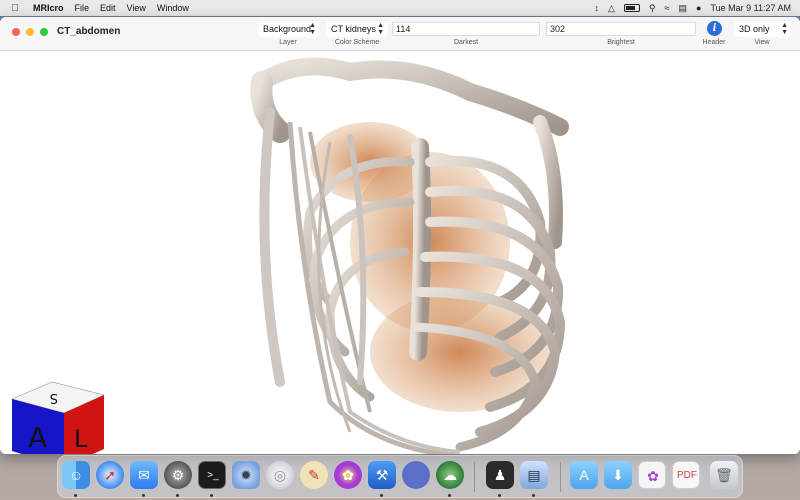 The height and width of the screenshot is (500, 800). I want to click on silhouette-app-icon: ♟, so click(500, 475).